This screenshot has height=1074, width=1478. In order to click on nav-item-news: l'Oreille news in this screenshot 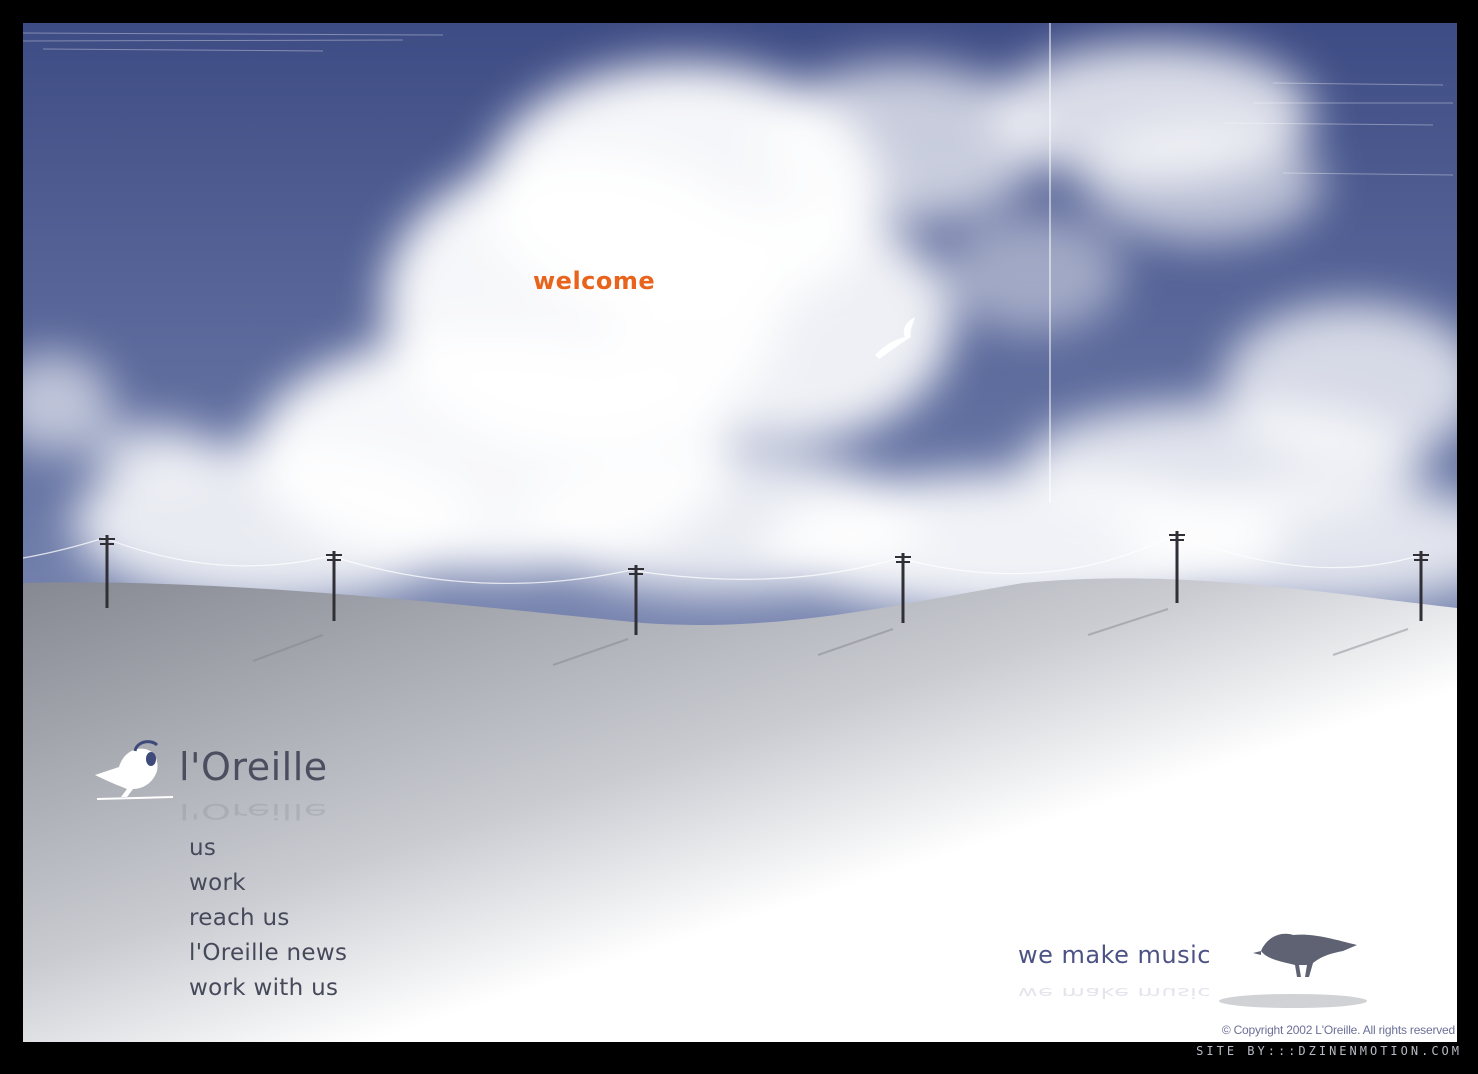, I will do `click(268, 953)`.